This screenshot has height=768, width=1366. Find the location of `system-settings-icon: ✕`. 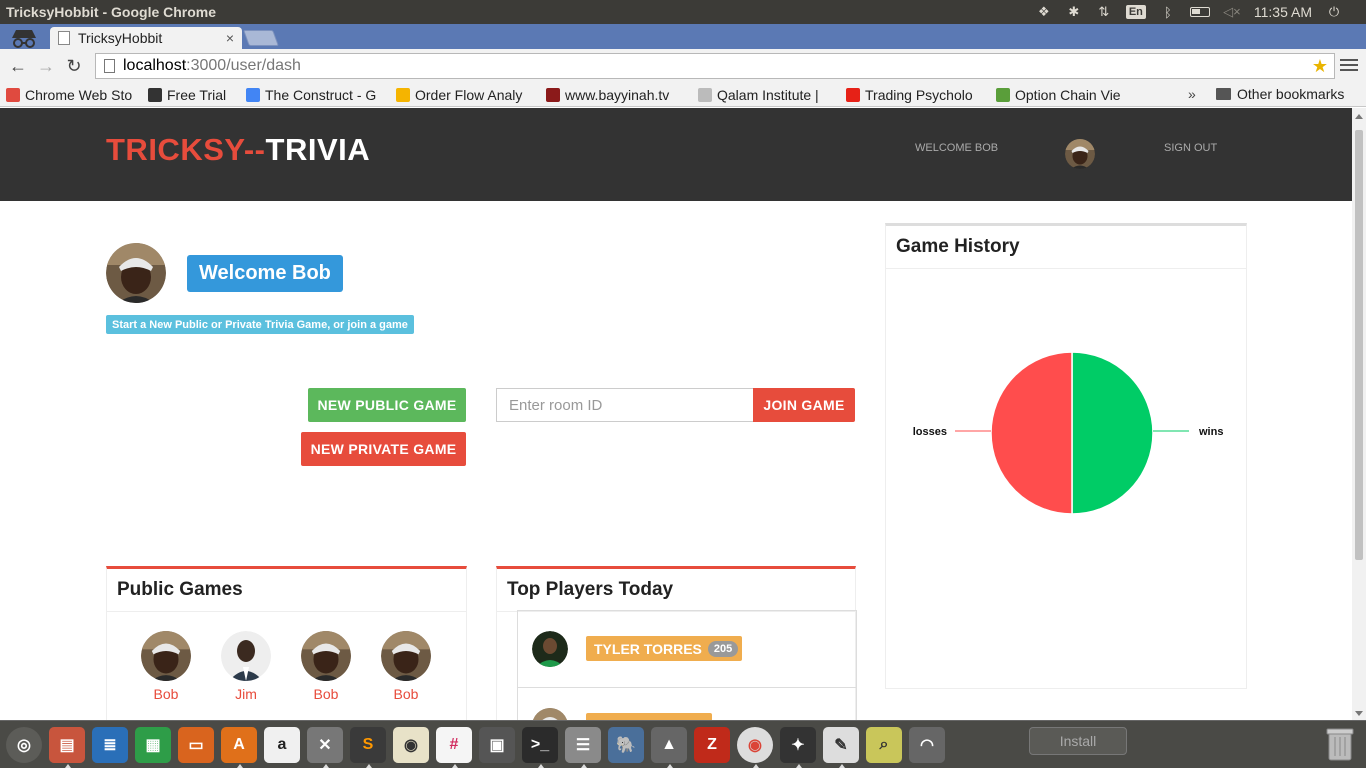

system-settings-icon: ✕ is located at coordinates (325, 747).